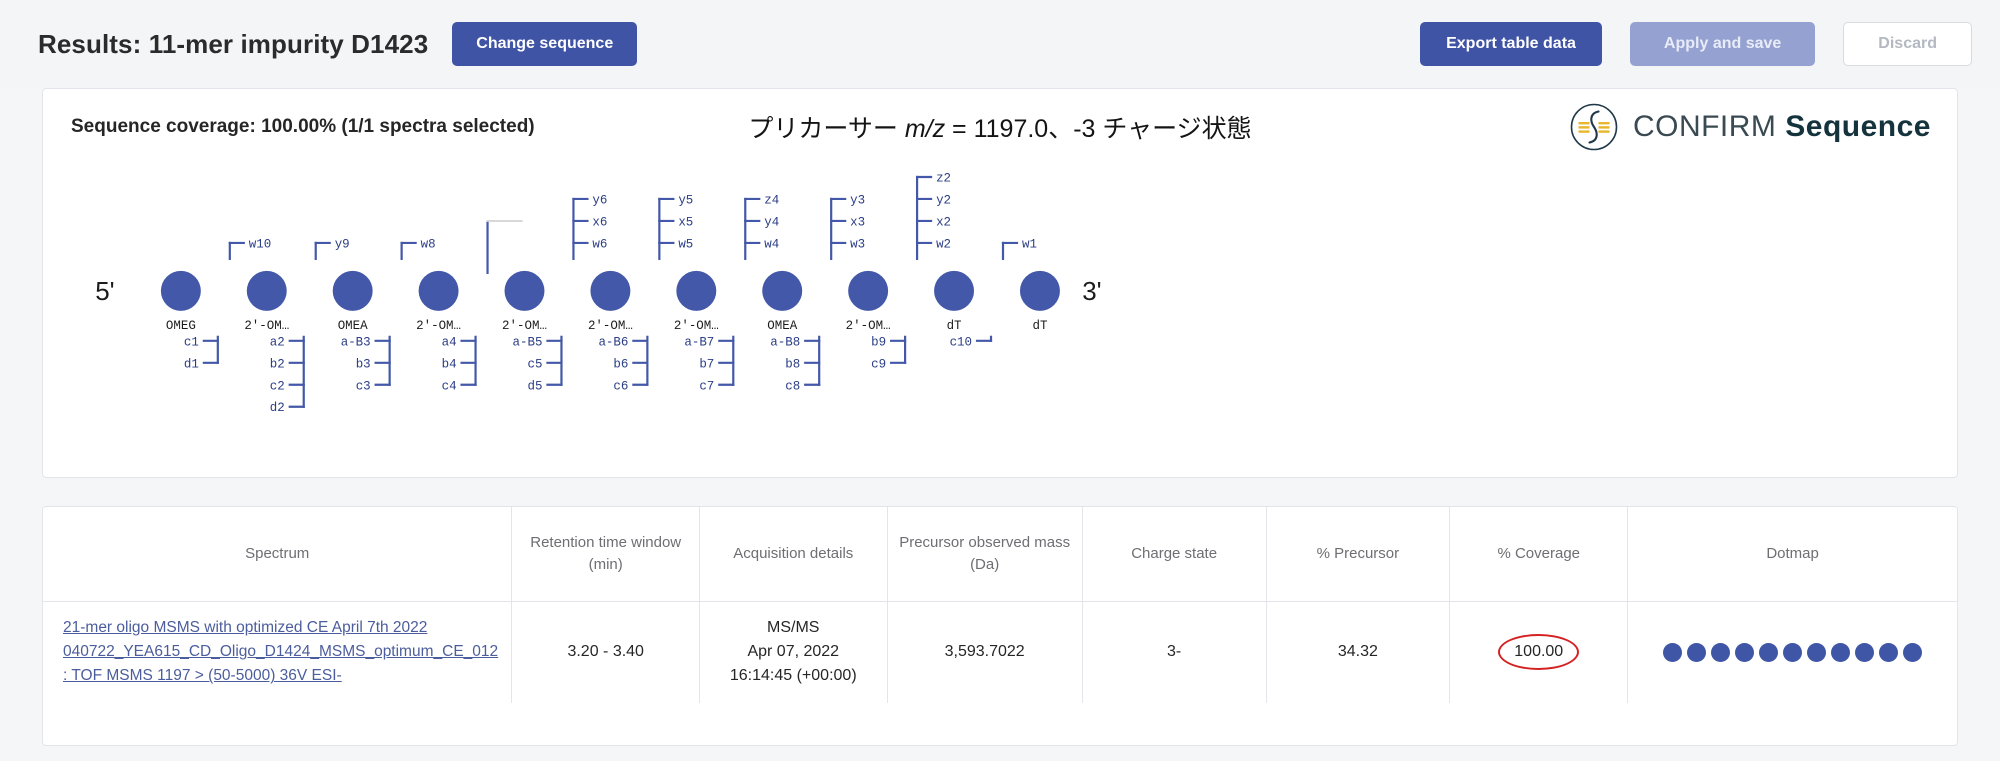 This screenshot has height=761, width=2000. Describe the element at coordinates (599, 244) in the screenshot. I see `top-ion-label-w6: w6` at that location.